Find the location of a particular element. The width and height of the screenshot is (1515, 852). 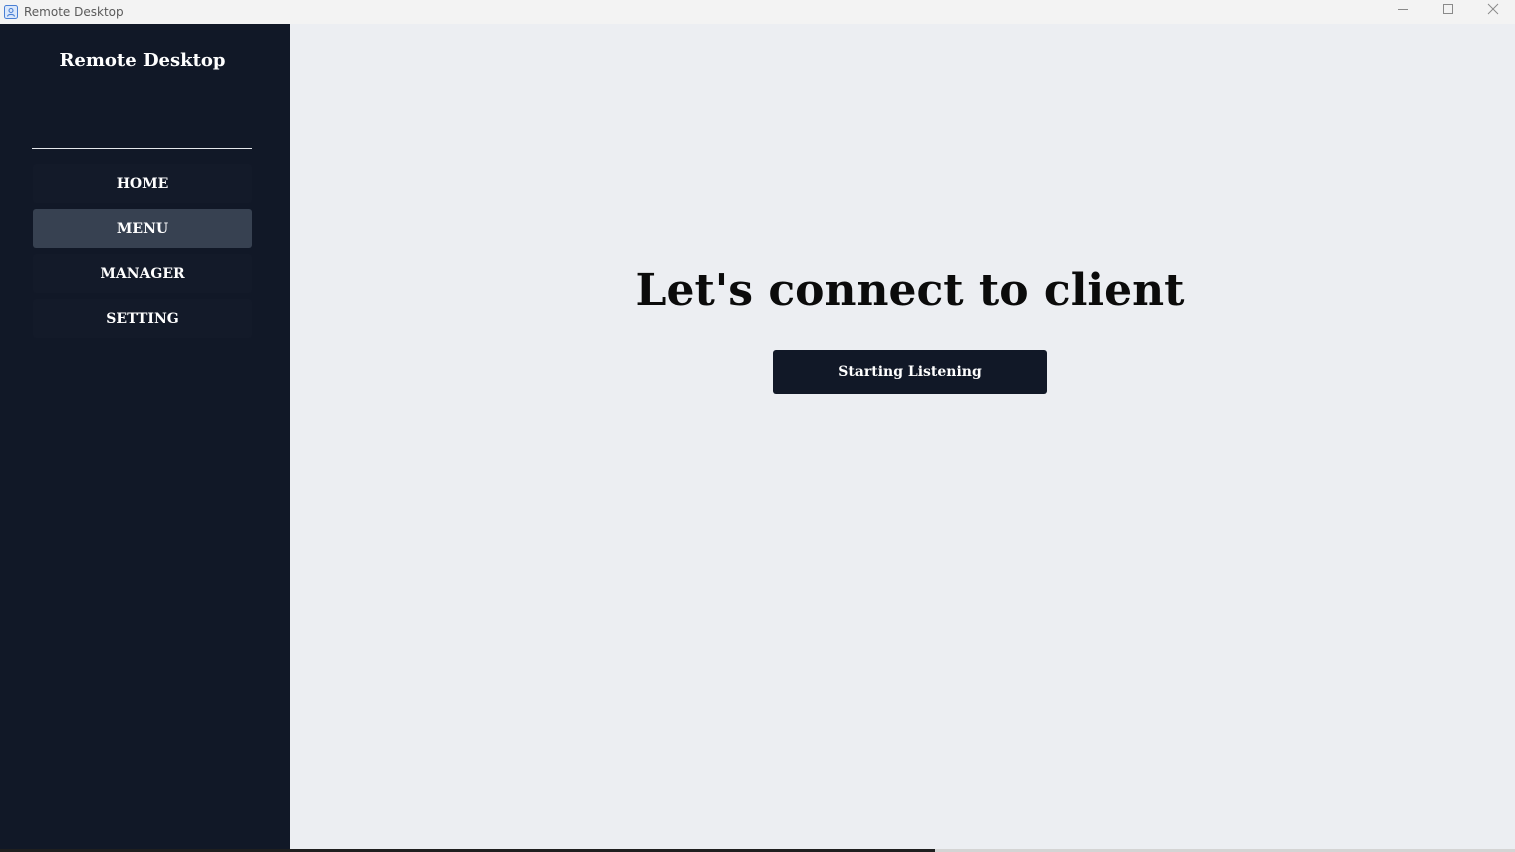

sidebar-item-home: HOME is located at coordinates (142, 183).